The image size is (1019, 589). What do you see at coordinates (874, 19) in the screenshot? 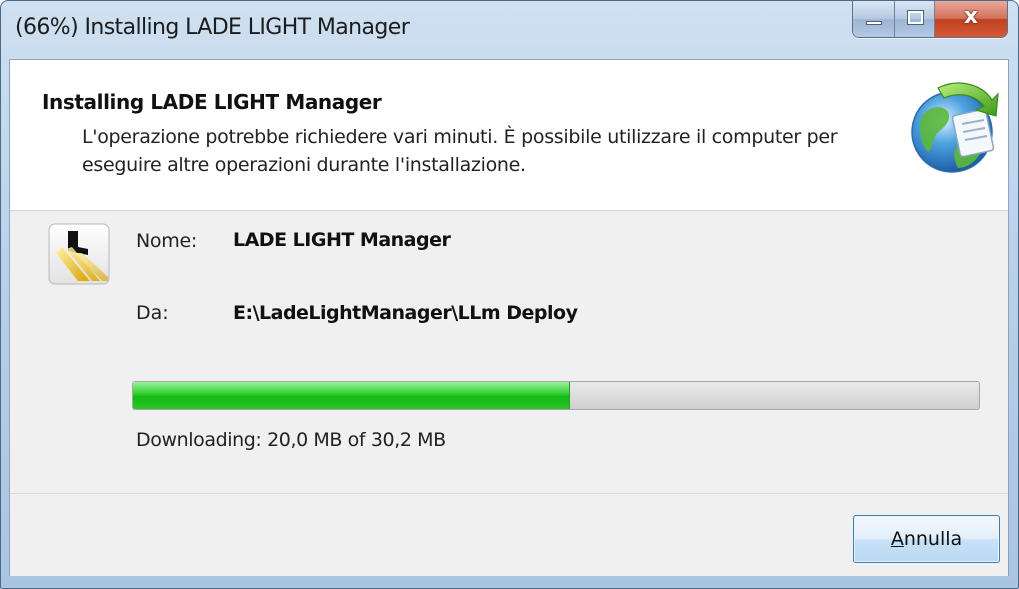
I see `minimize-button` at bounding box center [874, 19].